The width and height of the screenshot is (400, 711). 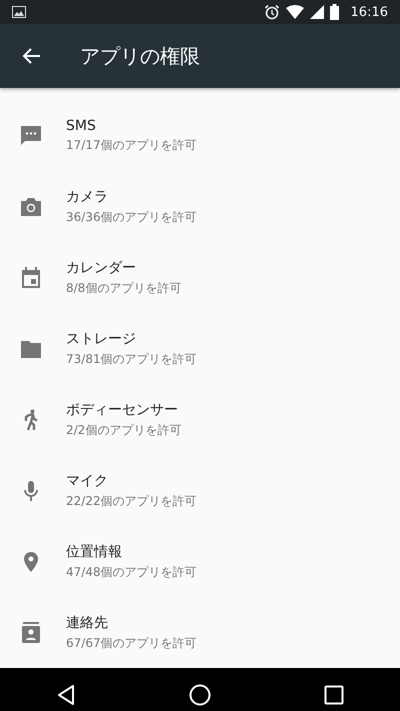 What do you see at coordinates (101, 339) in the screenshot?
I see `permission-name: ストレージ` at bounding box center [101, 339].